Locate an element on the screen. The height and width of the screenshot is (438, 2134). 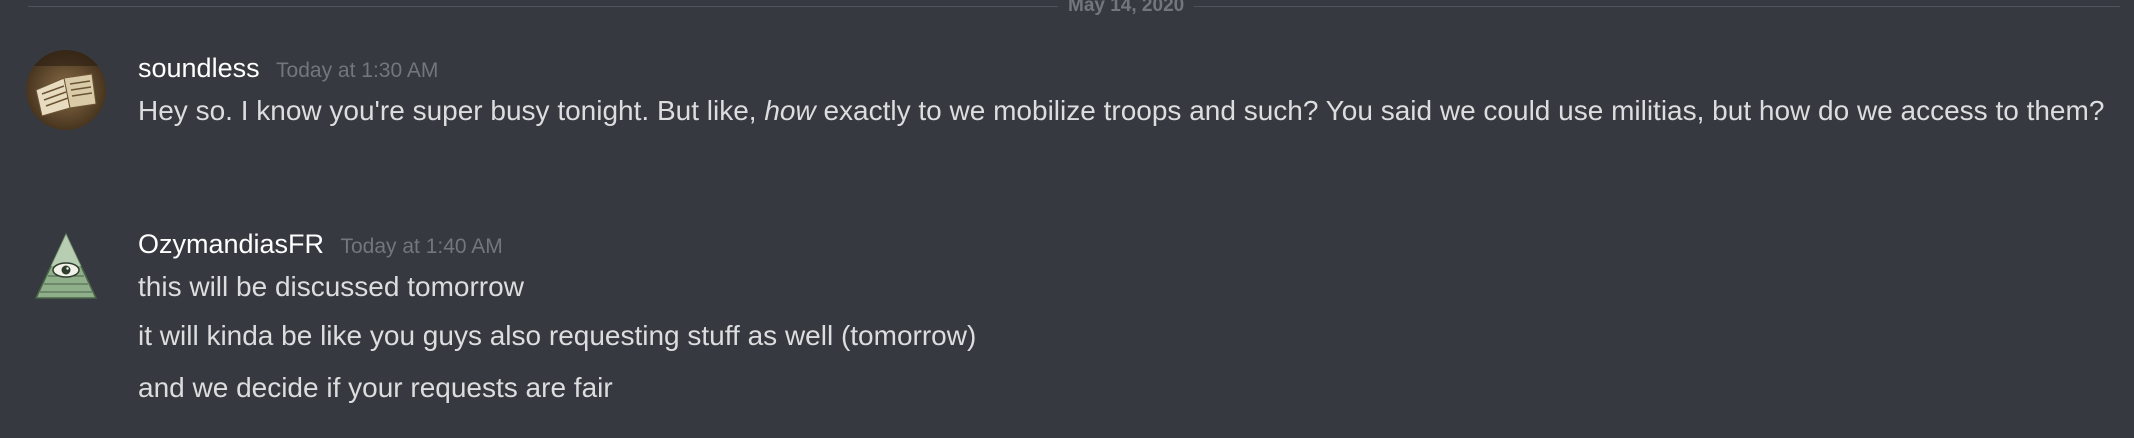
message-header: OzymandiasFR Today at 1:40 AM is located at coordinates (1128, 244).